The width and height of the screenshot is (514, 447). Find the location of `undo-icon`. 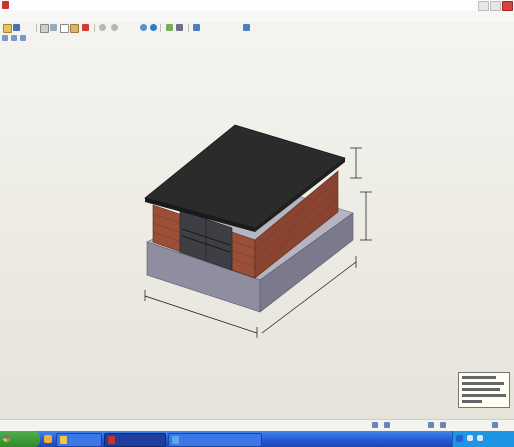

undo-icon is located at coordinates (102, 27).